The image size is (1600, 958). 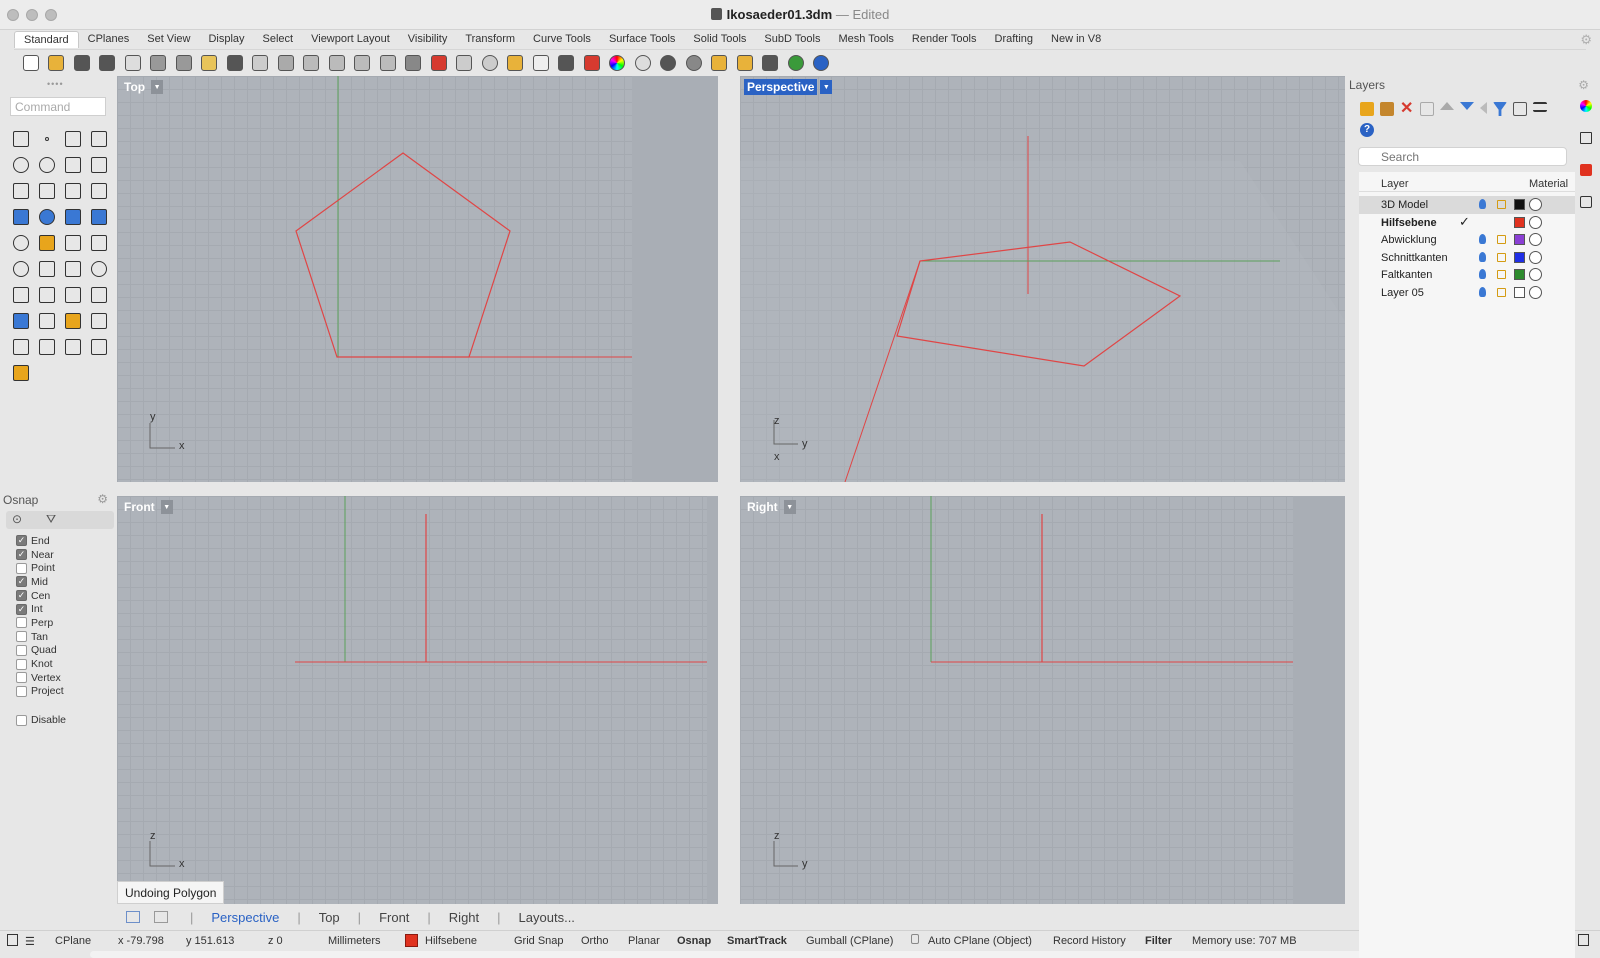 I want to click on layer-row: Faltkanten, so click(x=1467, y=275).